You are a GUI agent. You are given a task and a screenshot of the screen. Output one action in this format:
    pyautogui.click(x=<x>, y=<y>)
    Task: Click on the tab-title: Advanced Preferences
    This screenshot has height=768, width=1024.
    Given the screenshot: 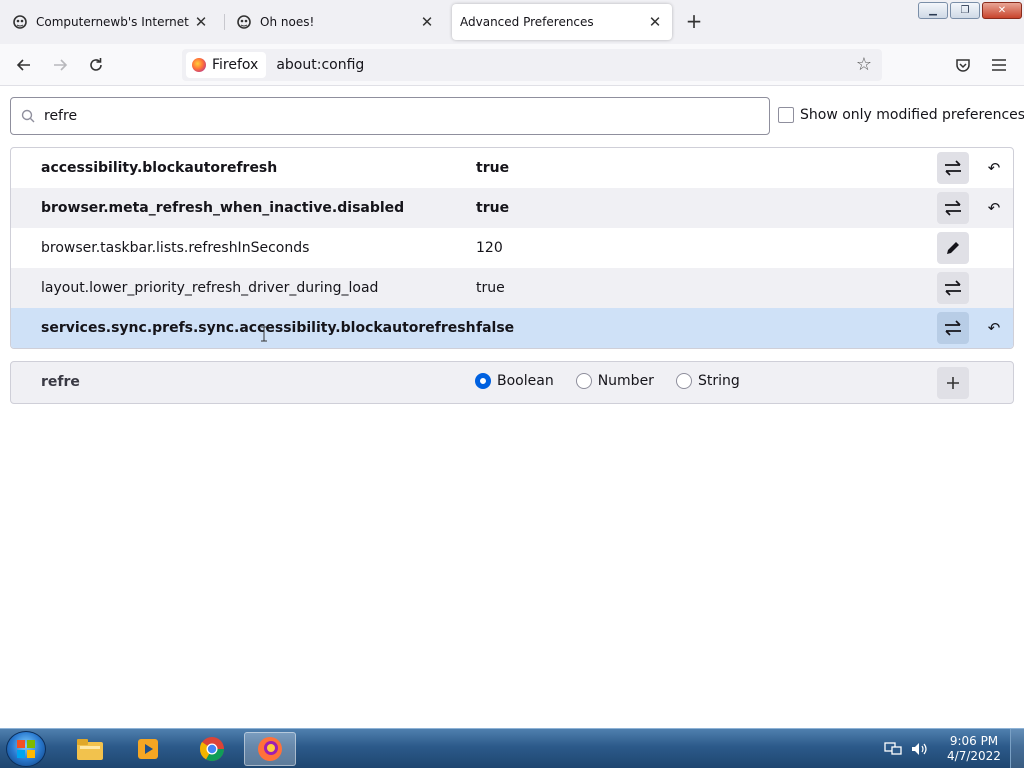 What is the action you would take?
    pyautogui.click(x=527, y=22)
    